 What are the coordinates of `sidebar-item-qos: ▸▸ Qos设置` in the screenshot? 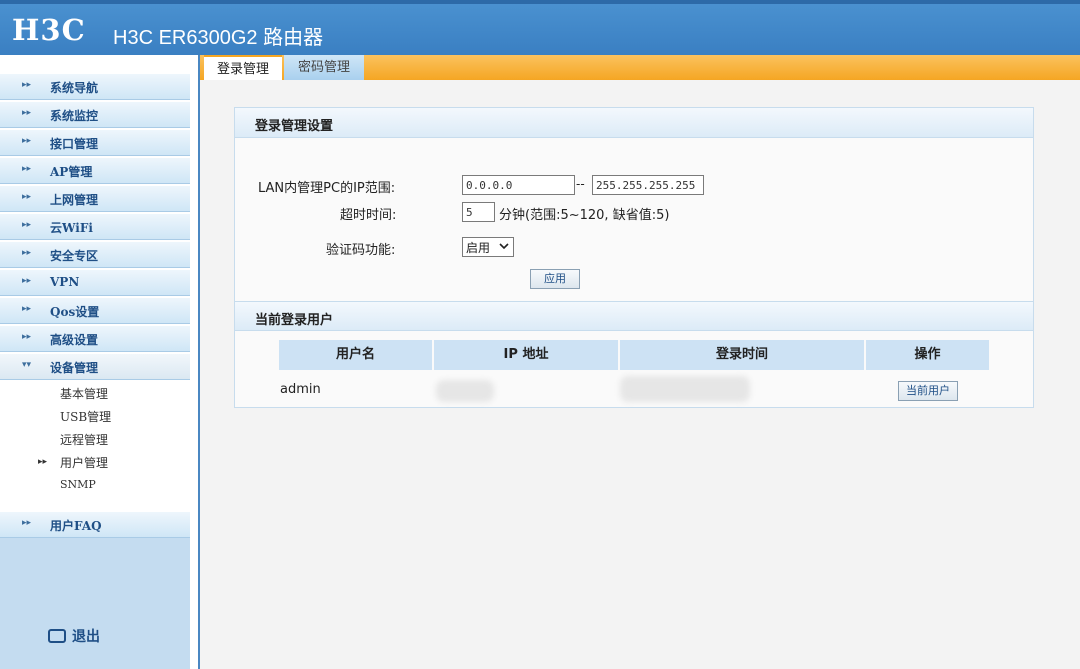 It's located at (95, 311).